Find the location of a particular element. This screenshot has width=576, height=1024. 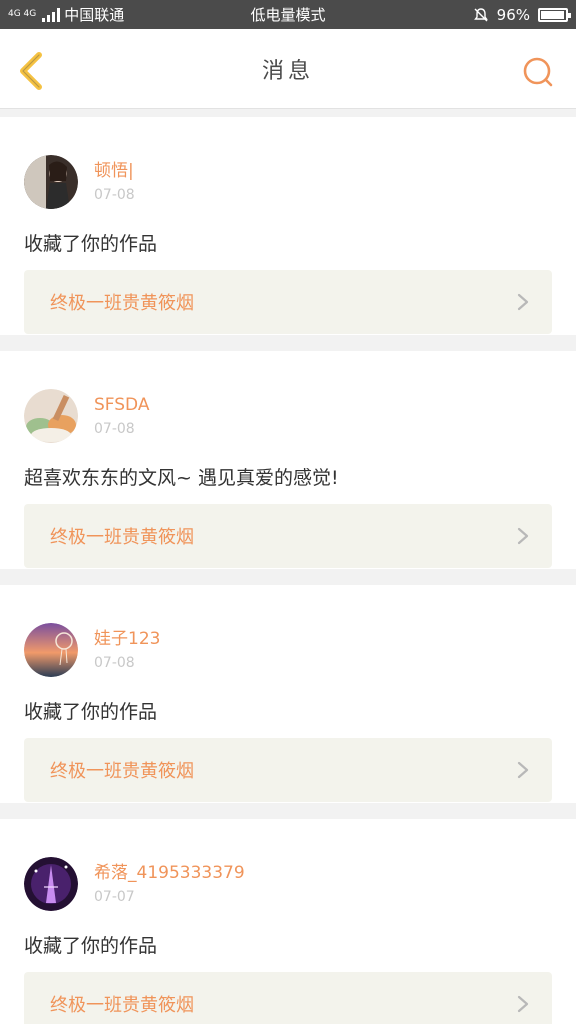

user-meta: 娃子123 07-08 is located at coordinates (127, 650).